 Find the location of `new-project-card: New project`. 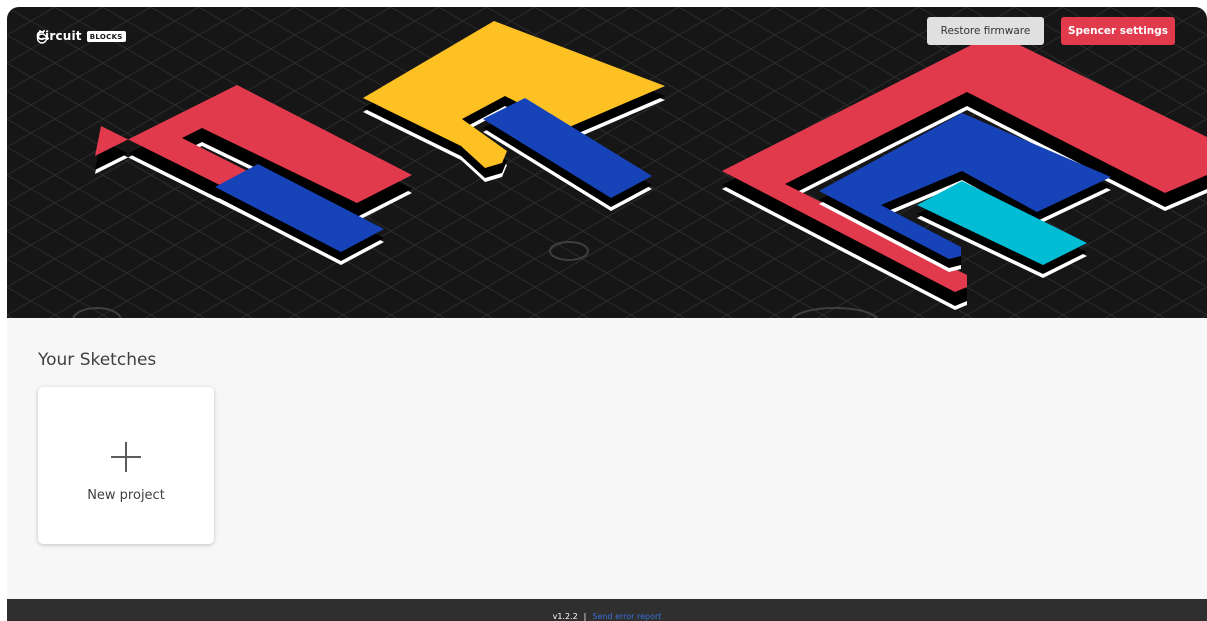

new-project-card: New project is located at coordinates (126, 465).